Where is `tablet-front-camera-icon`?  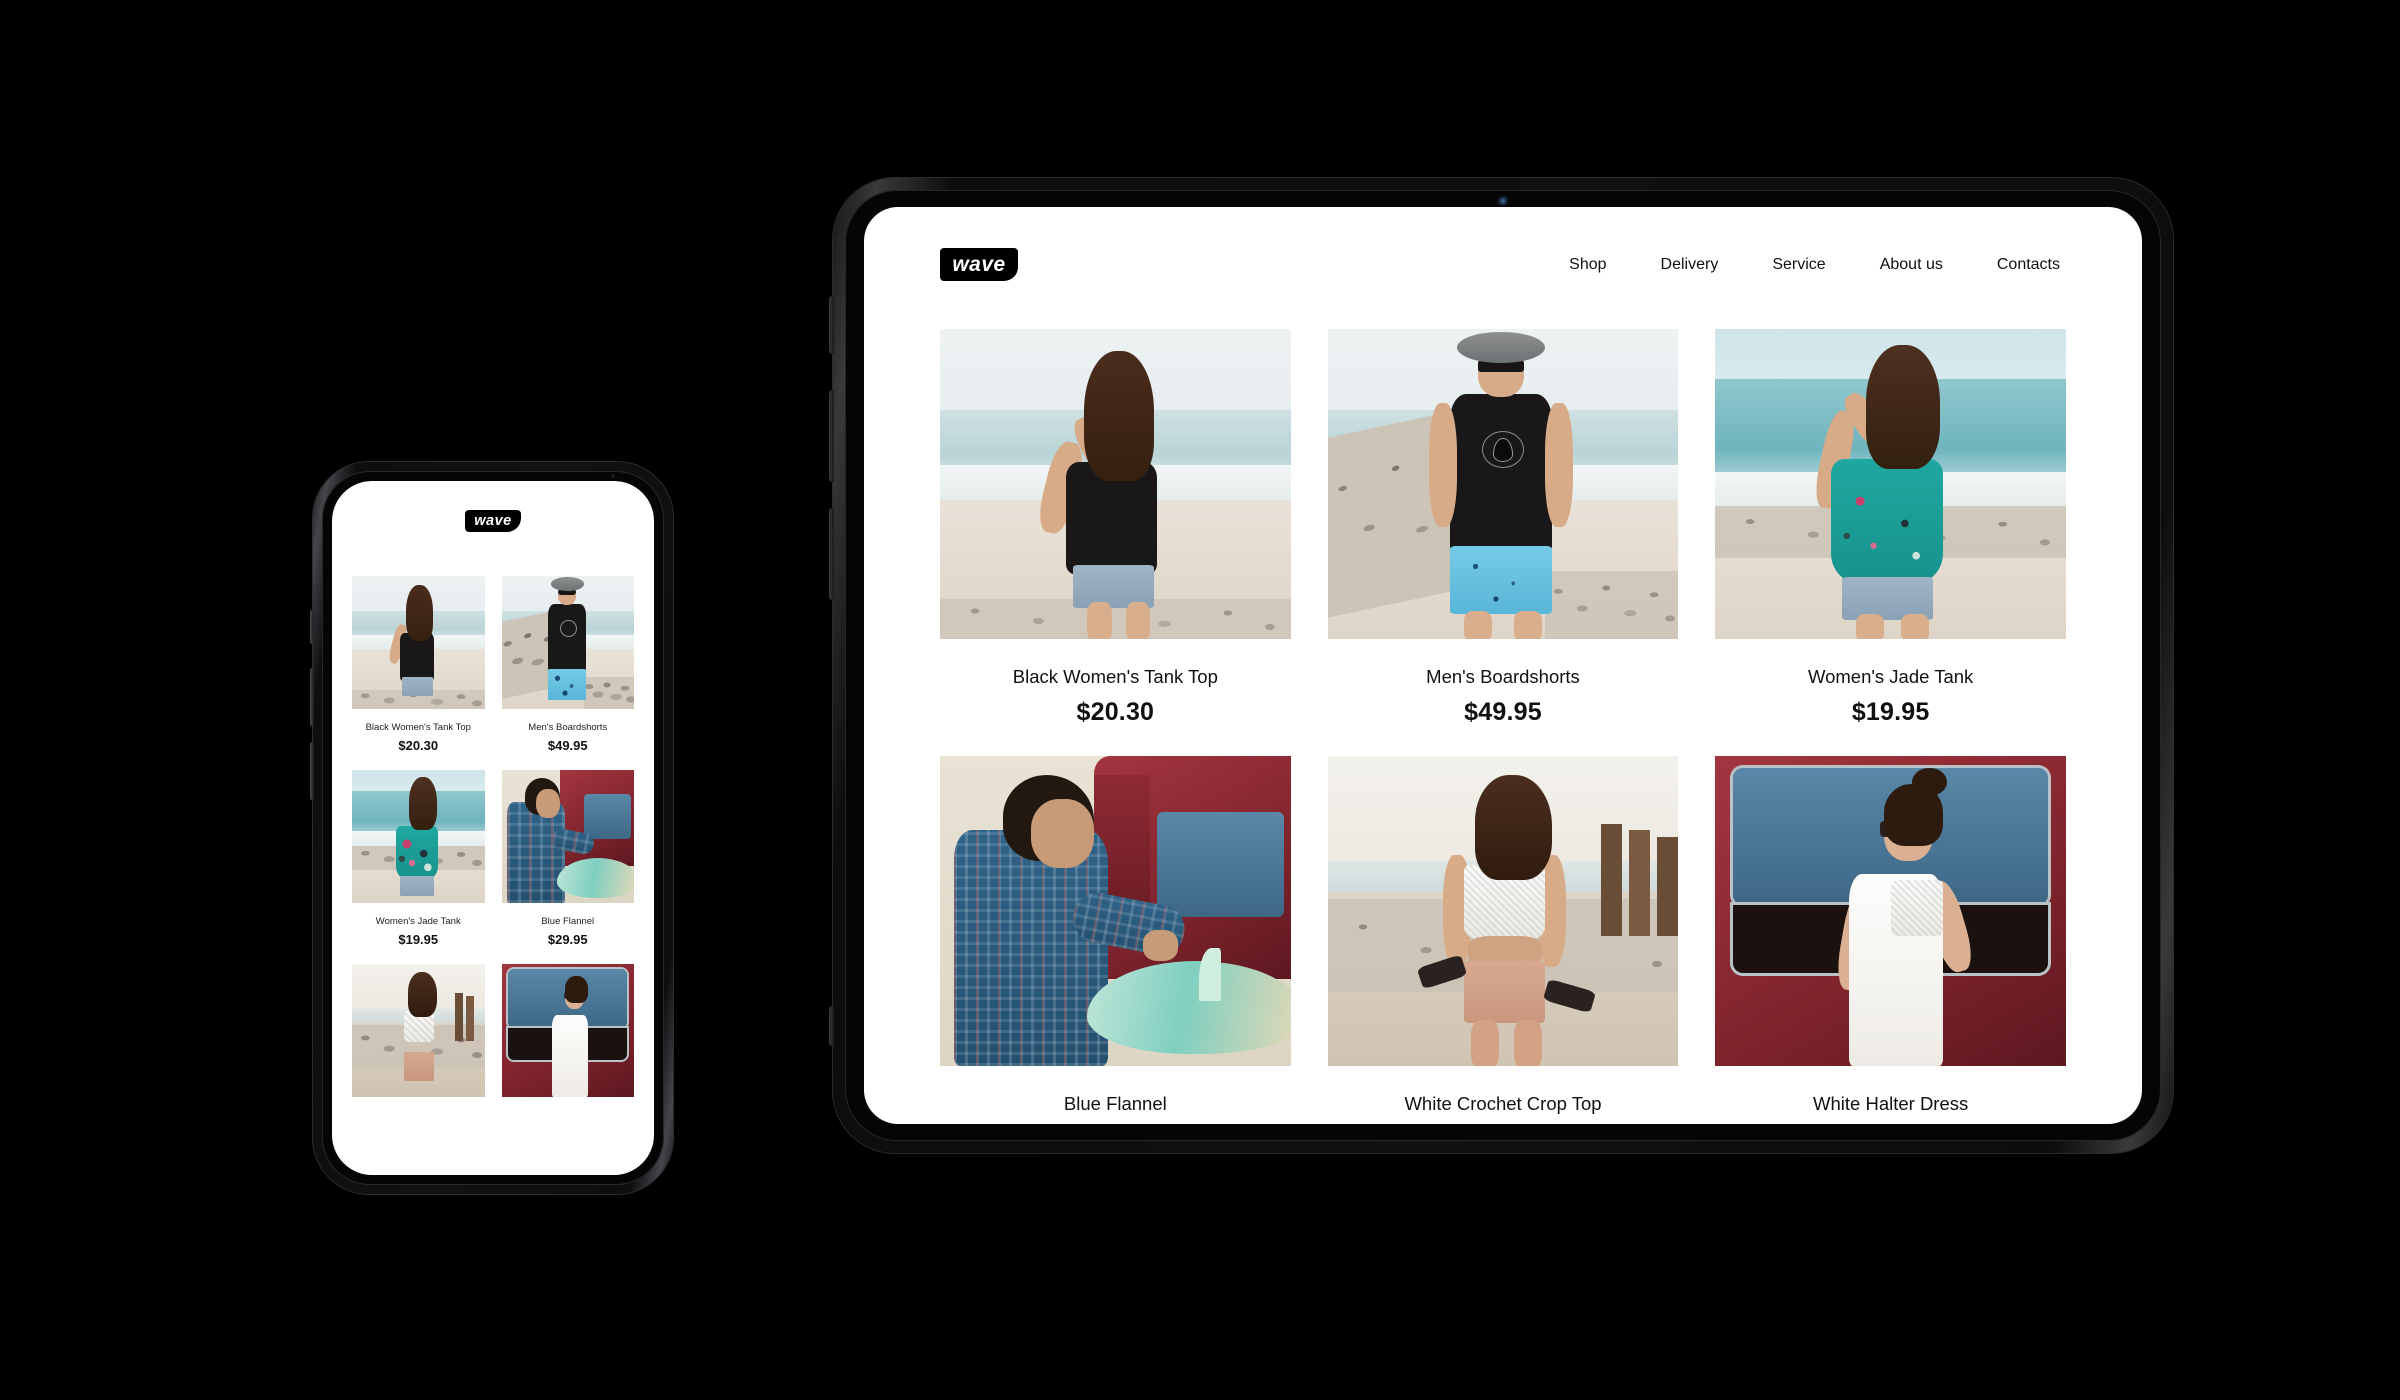
tablet-front-camera-icon is located at coordinates (1503, 201).